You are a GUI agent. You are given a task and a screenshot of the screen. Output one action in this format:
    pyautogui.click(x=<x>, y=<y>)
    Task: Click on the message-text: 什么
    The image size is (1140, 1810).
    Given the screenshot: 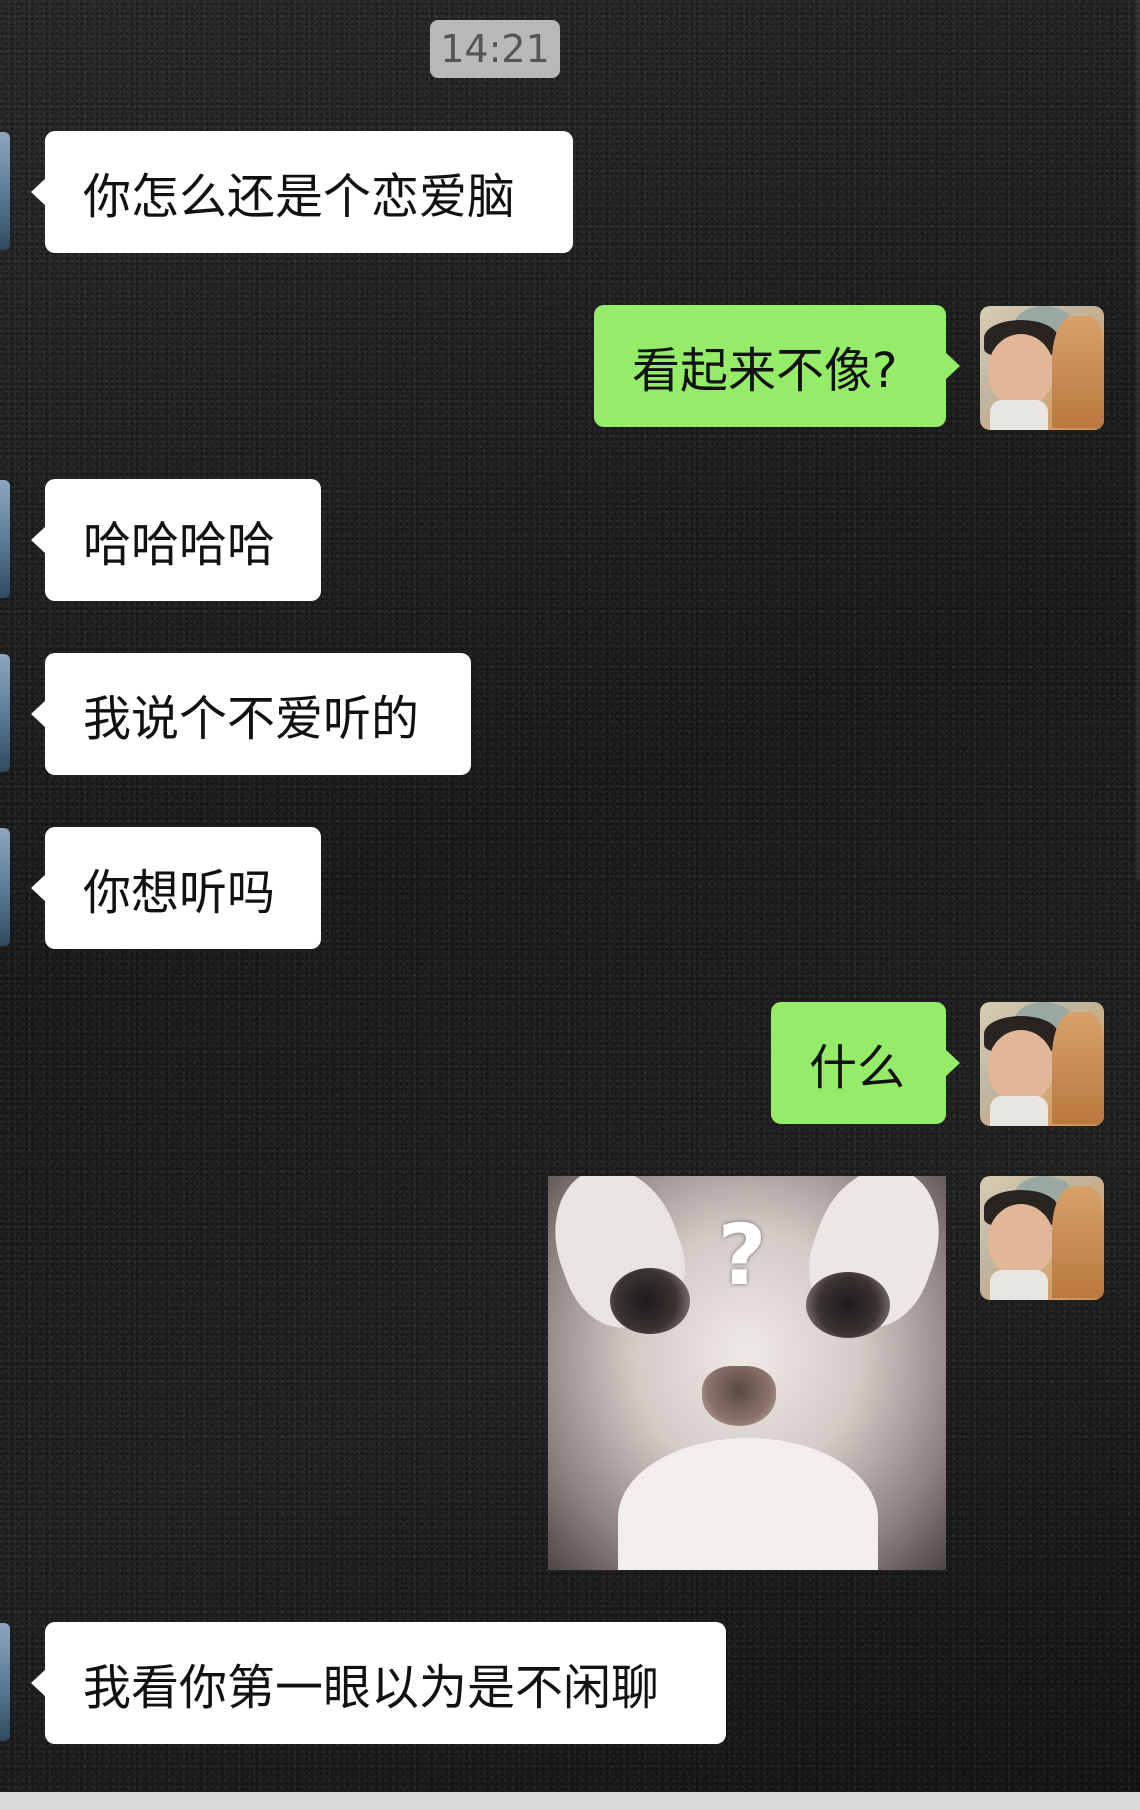 What is the action you would take?
    pyautogui.click(x=857, y=1068)
    